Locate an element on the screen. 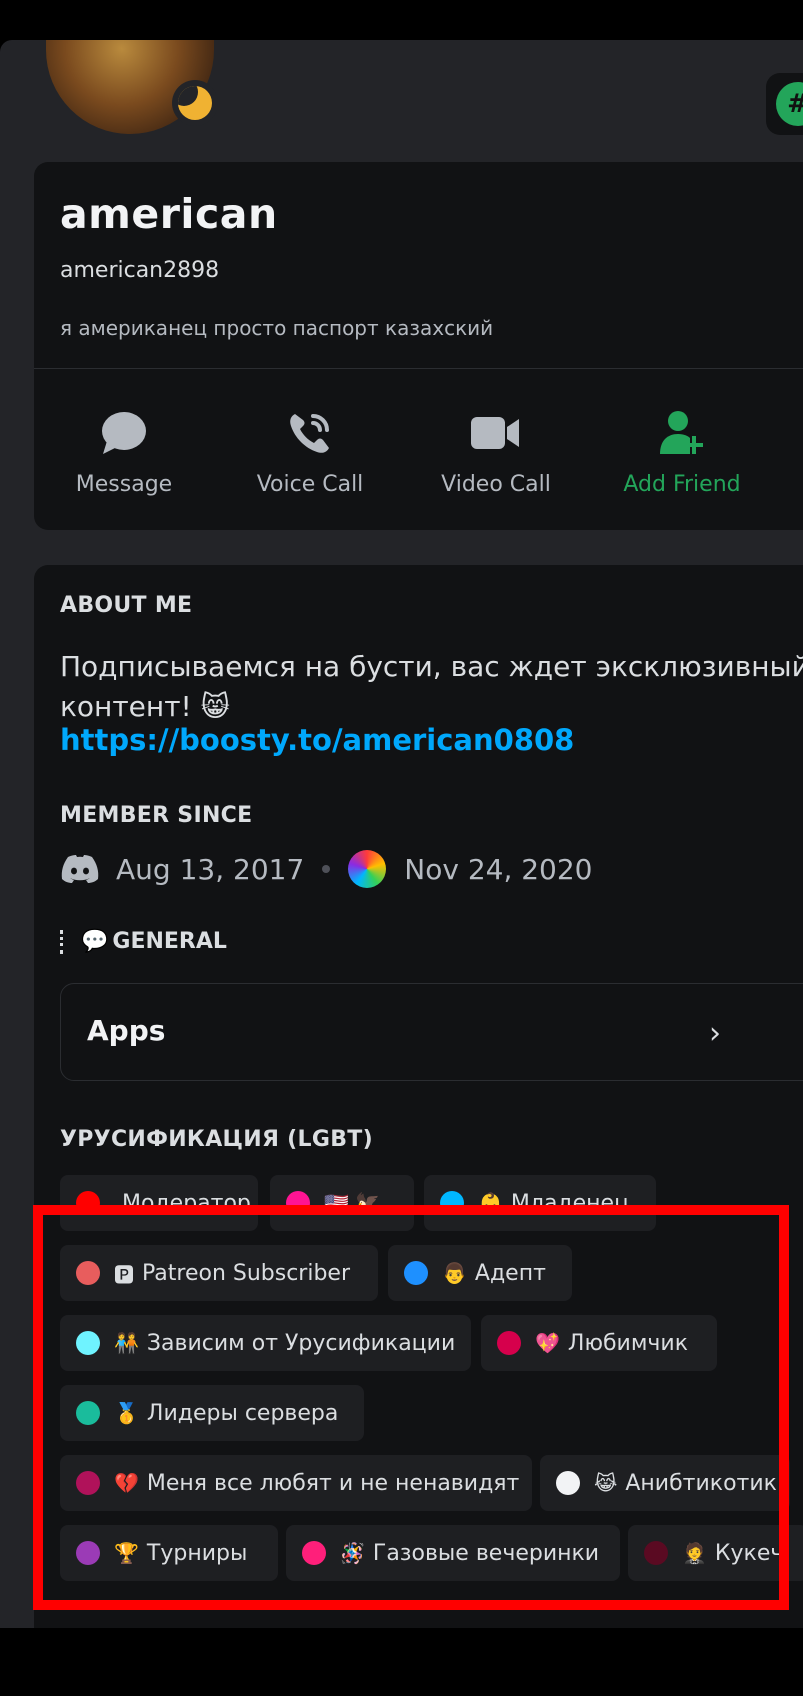 The height and width of the screenshot is (1696, 803). chevron-right-icon: › is located at coordinates (715, 1033).